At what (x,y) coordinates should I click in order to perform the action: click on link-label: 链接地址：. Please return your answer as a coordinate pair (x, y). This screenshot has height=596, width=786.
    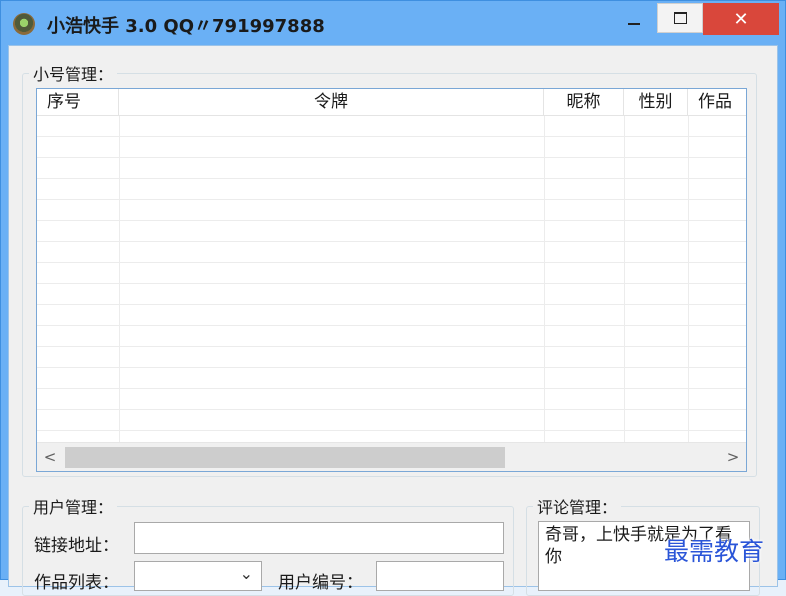
    Looking at the image, I should click on (76, 546).